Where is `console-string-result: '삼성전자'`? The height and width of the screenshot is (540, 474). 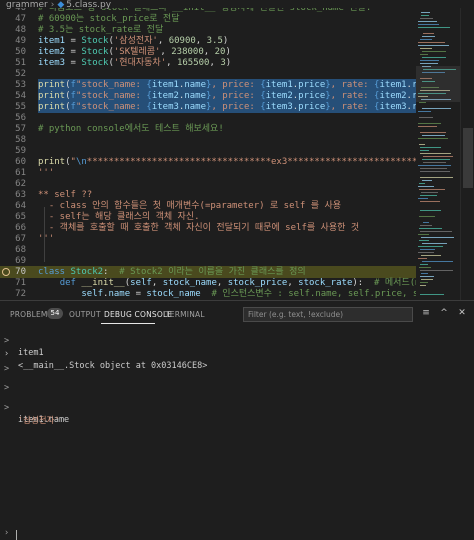
console-string-result: '삼성전자' is located at coordinates (39, 421).